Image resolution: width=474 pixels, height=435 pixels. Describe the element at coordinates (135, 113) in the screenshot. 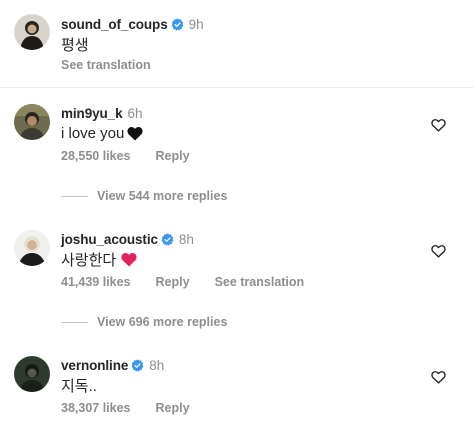

I see `timestamp: 6h` at that location.